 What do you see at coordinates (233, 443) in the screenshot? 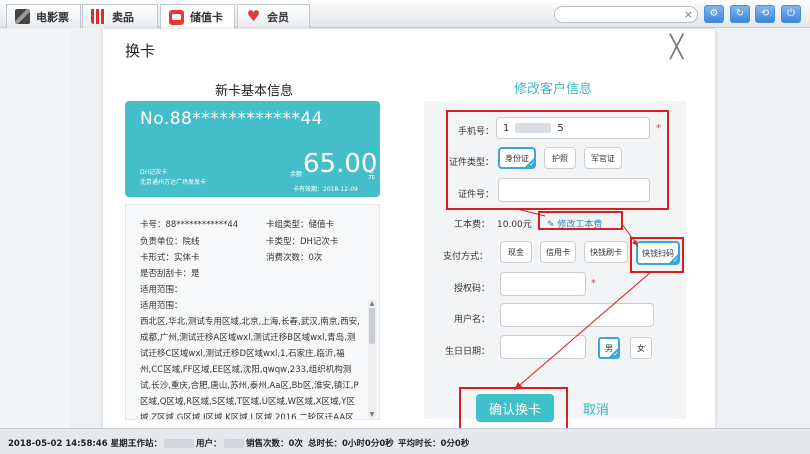
I see `user-mask` at bounding box center [233, 443].